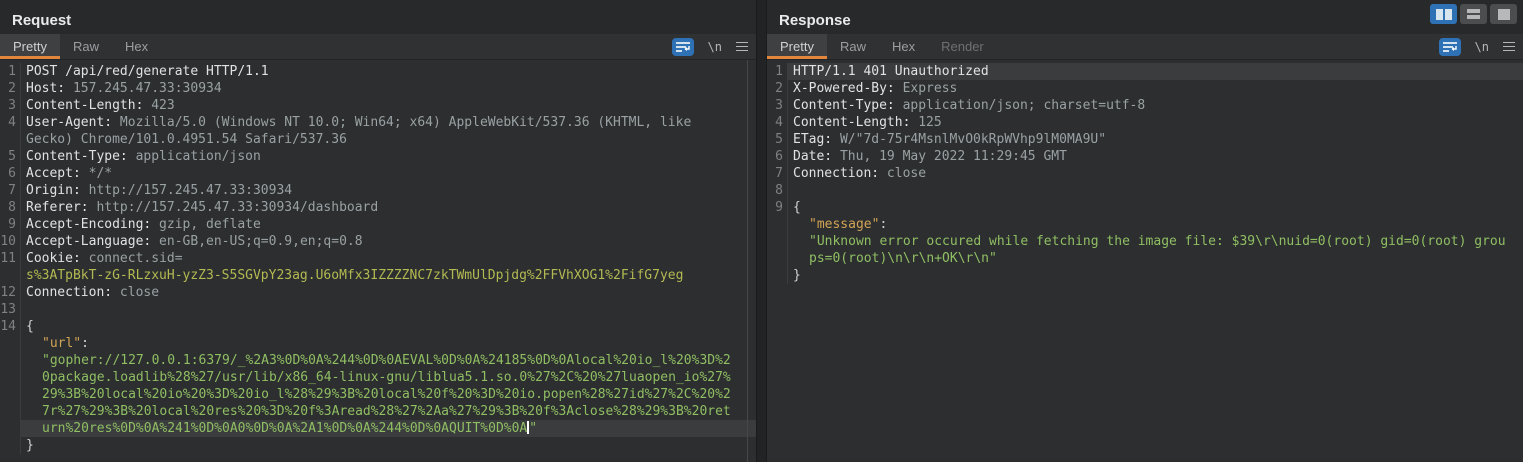  I want to click on request-tabbar: Pretty Raw Hex \n, so click(378, 47).